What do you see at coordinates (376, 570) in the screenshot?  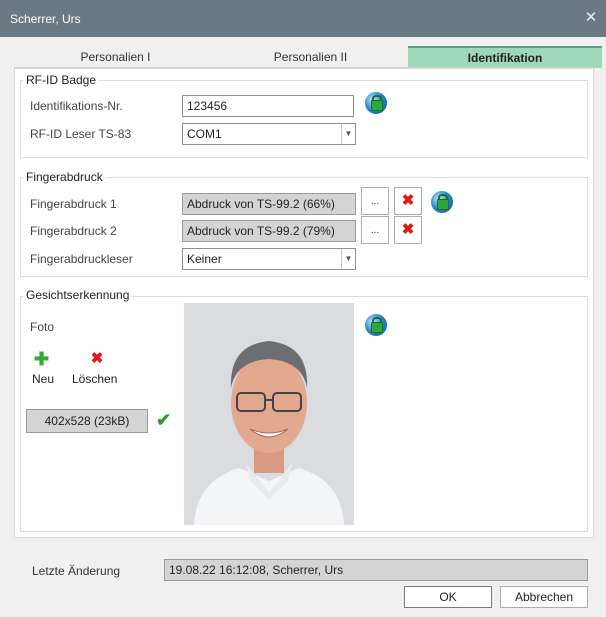 I see `last-change-field: 19.08.22 16:12:08, Scherrer, Urs` at bounding box center [376, 570].